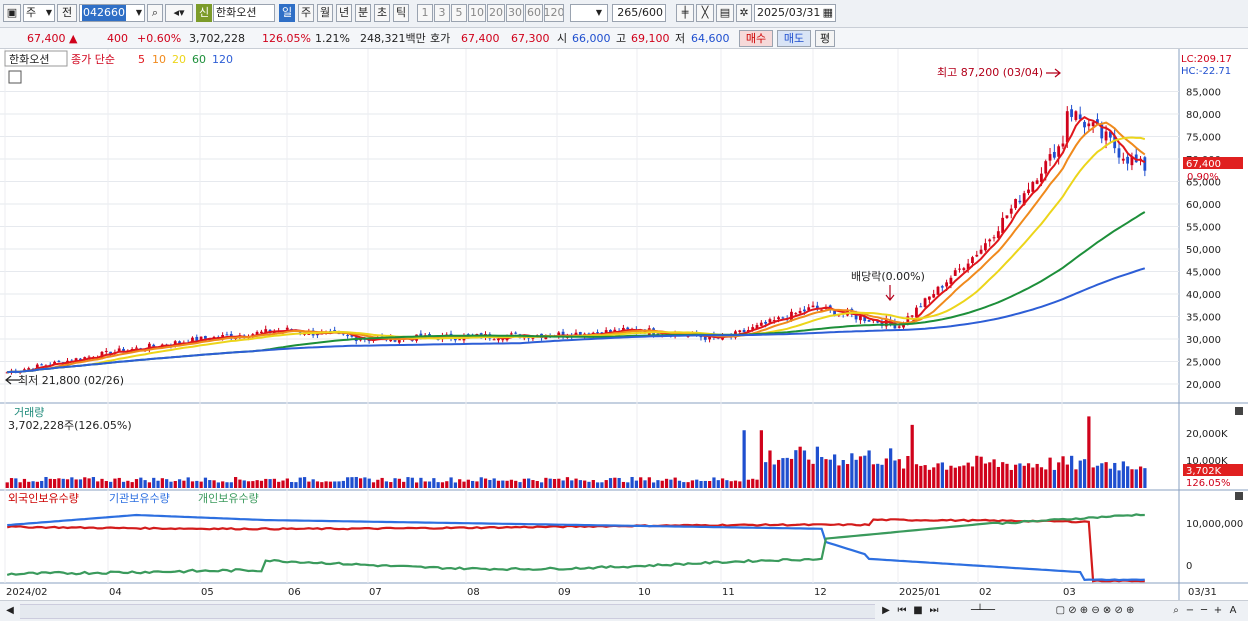  I want to click on font-size-icon: A, so click(1233, 611).